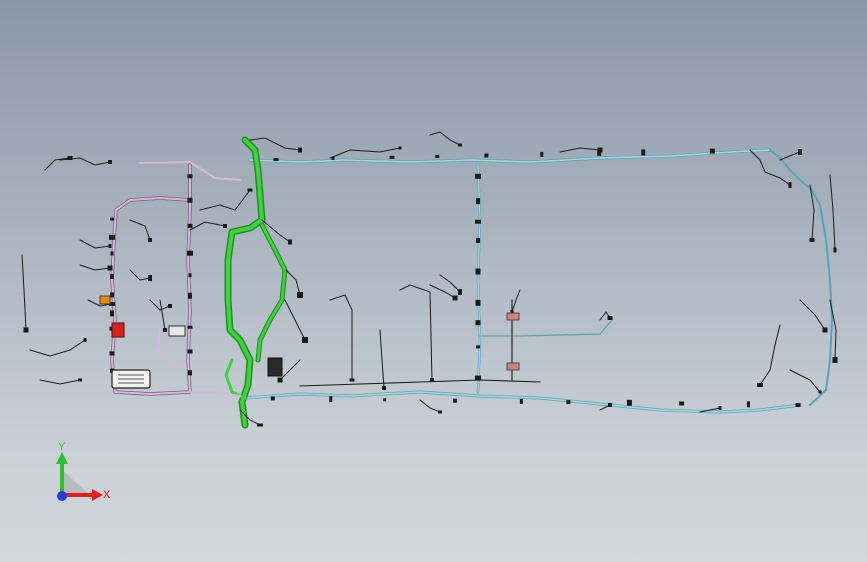 The height and width of the screenshot is (562, 867). What do you see at coordinates (105, 300) in the screenshot?
I see `relay-orange-connector` at bounding box center [105, 300].